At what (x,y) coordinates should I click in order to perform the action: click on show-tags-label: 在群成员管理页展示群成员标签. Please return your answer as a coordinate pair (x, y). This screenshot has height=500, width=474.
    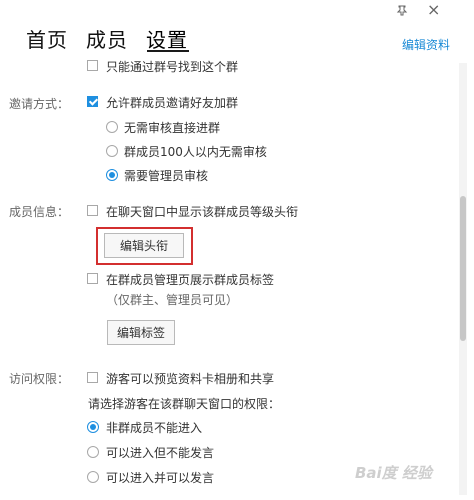
    Looking at the image, I should click on (190, 280).